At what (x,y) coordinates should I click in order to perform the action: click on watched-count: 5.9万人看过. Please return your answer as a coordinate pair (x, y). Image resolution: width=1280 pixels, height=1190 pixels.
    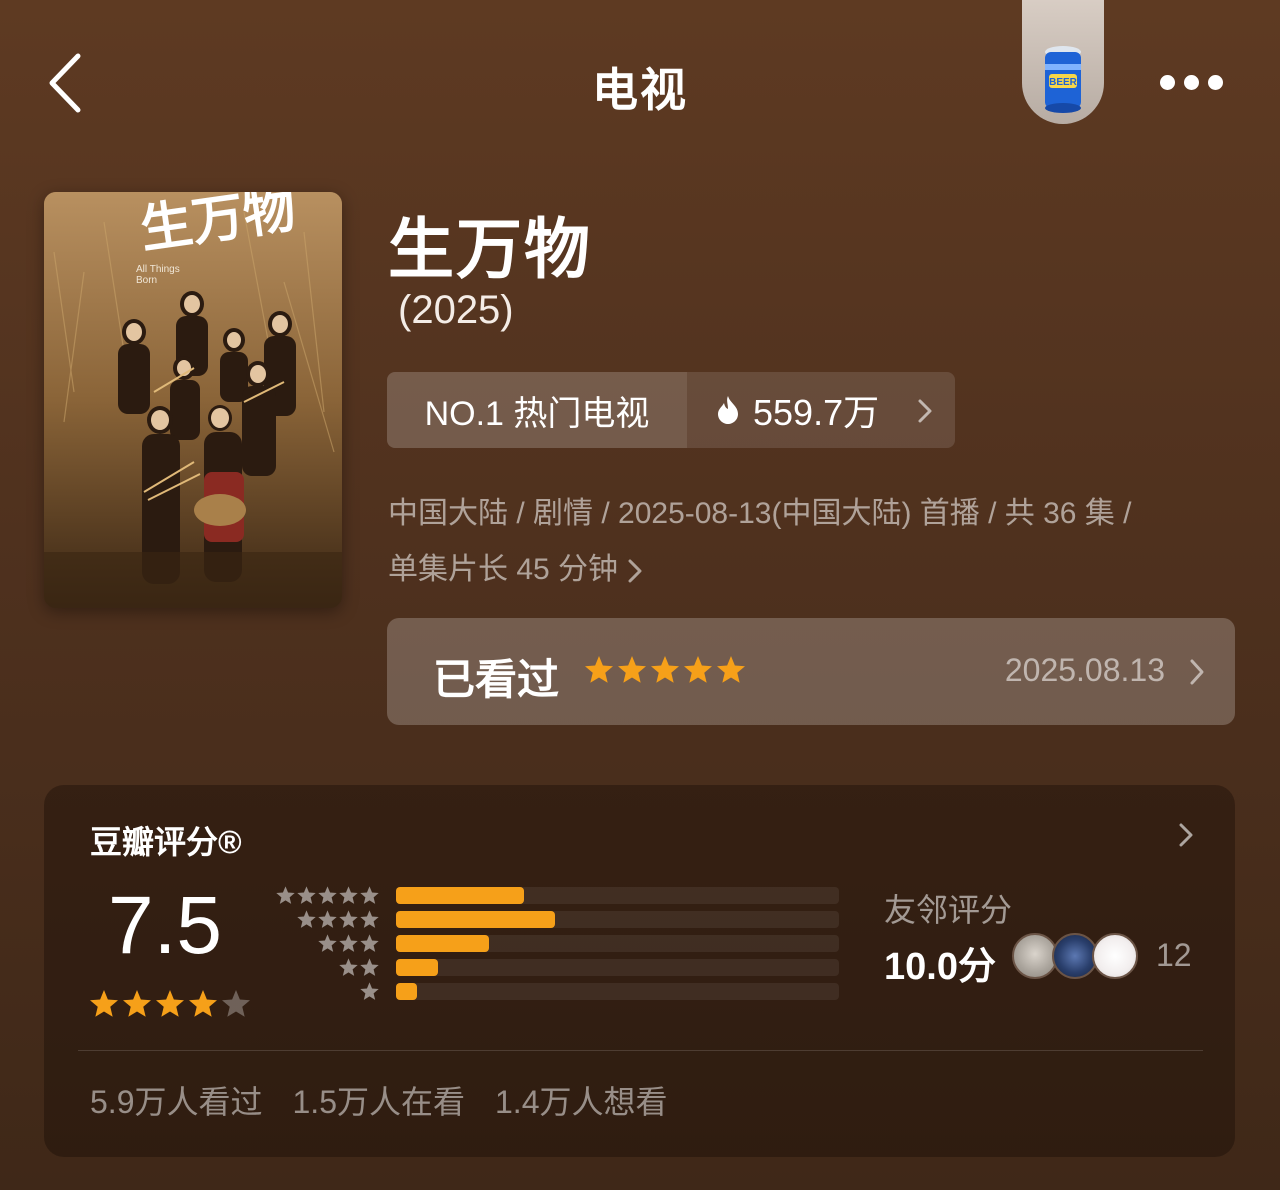
    Looking at the image, I should click on (176, 1102).